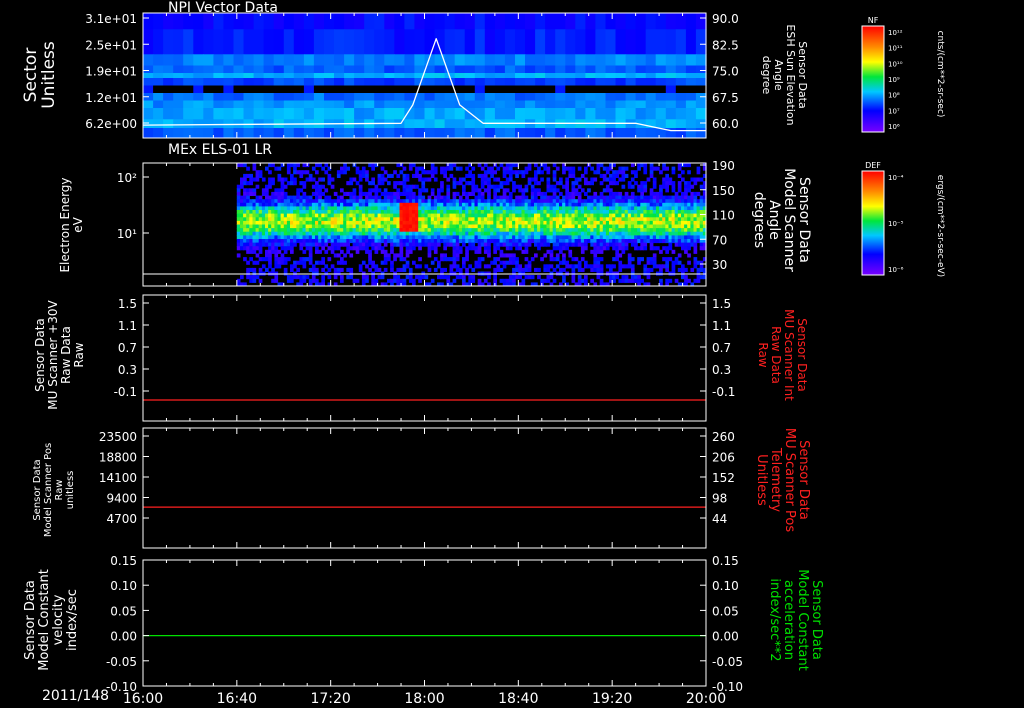 The height and width of the screenshot is (708, 1024). Describe the element at coordinates (123, 637) in the screenshot. I see `y-tick-label: 0.00` at that location.